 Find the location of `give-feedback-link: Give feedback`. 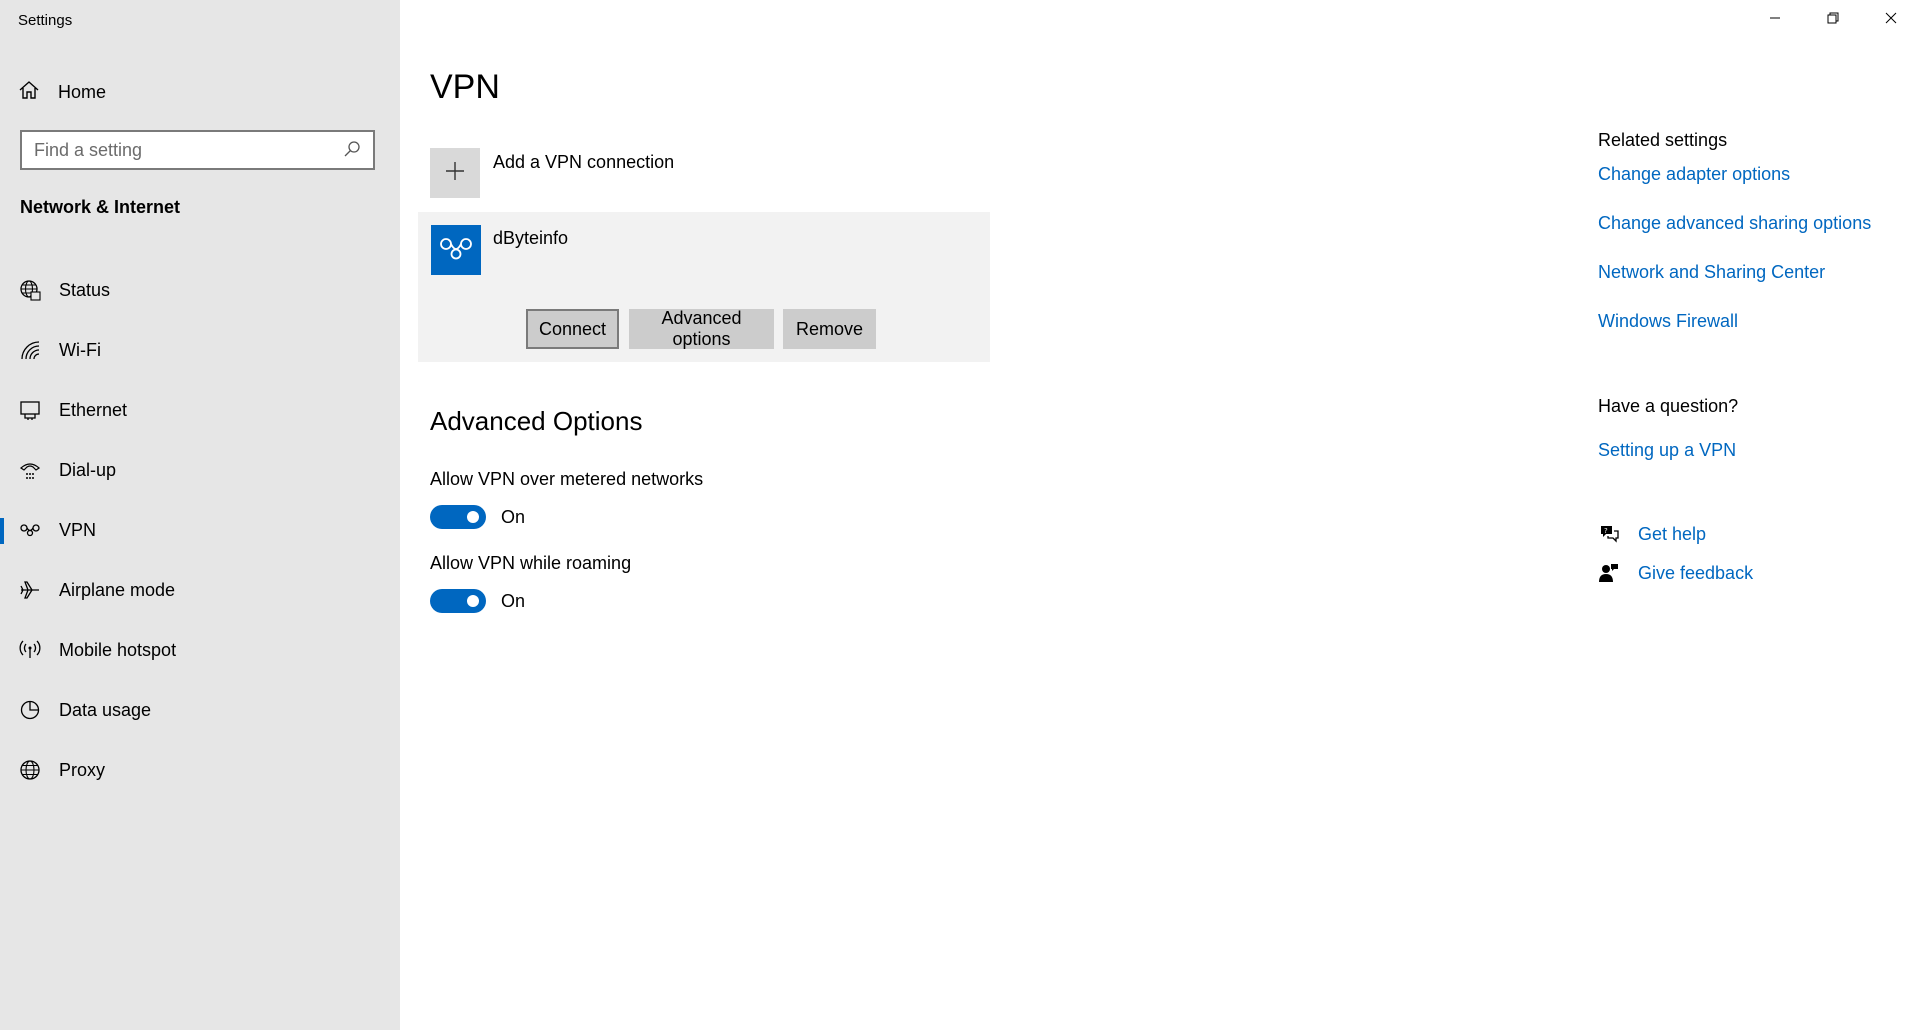

give-feedback-link: Give feedback is located at coordinates (1675, 573).